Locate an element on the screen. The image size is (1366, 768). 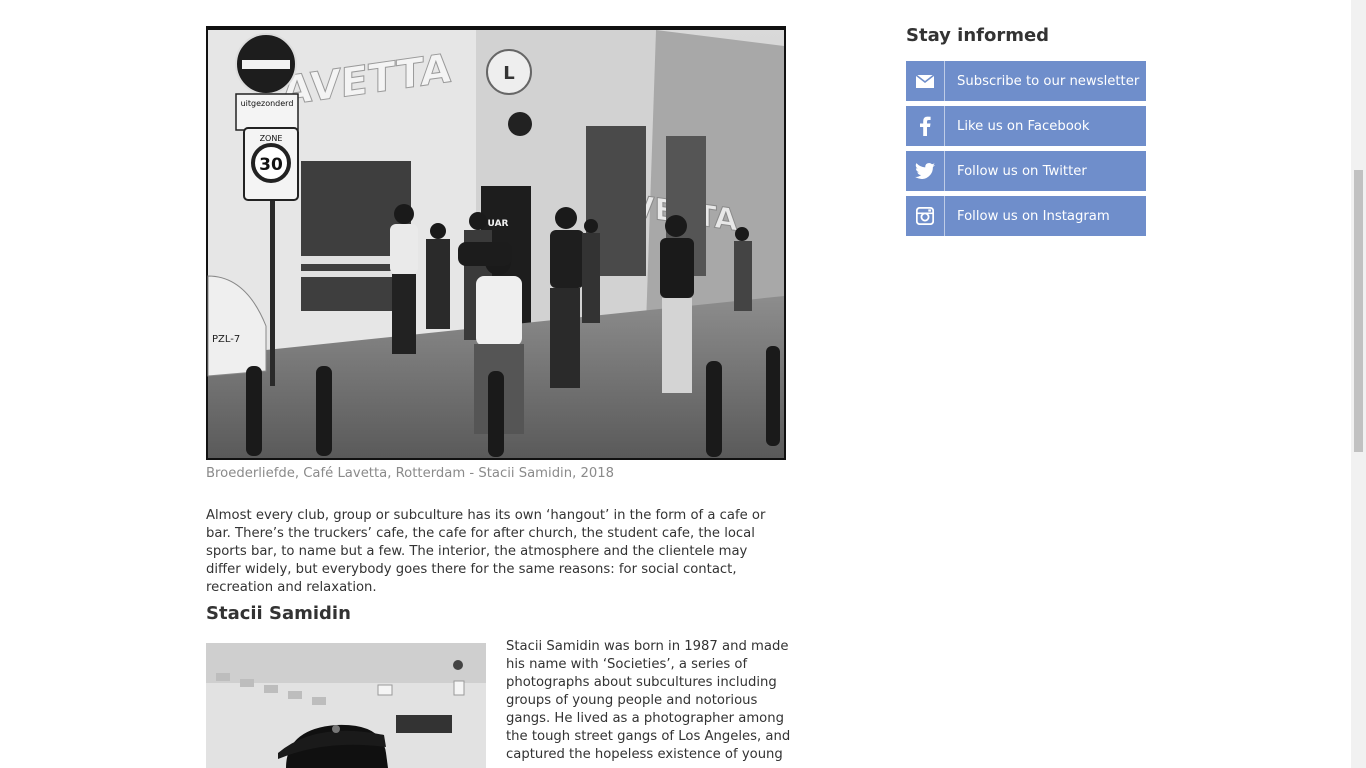
scrollbar-thumb is located at coordinates (1358, 311).